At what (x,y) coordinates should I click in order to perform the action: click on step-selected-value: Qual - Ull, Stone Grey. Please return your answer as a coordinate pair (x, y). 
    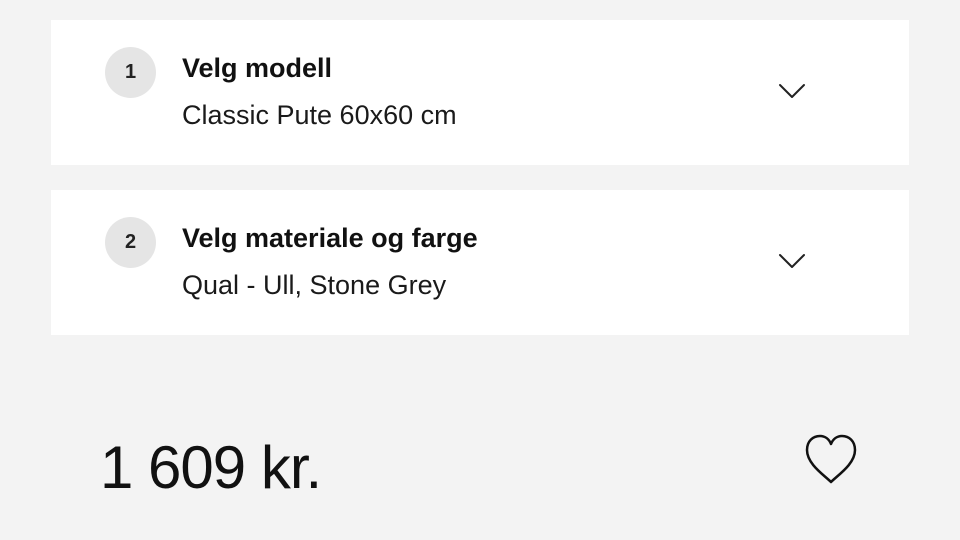
    Looking at the image, I should click on (314, 285).